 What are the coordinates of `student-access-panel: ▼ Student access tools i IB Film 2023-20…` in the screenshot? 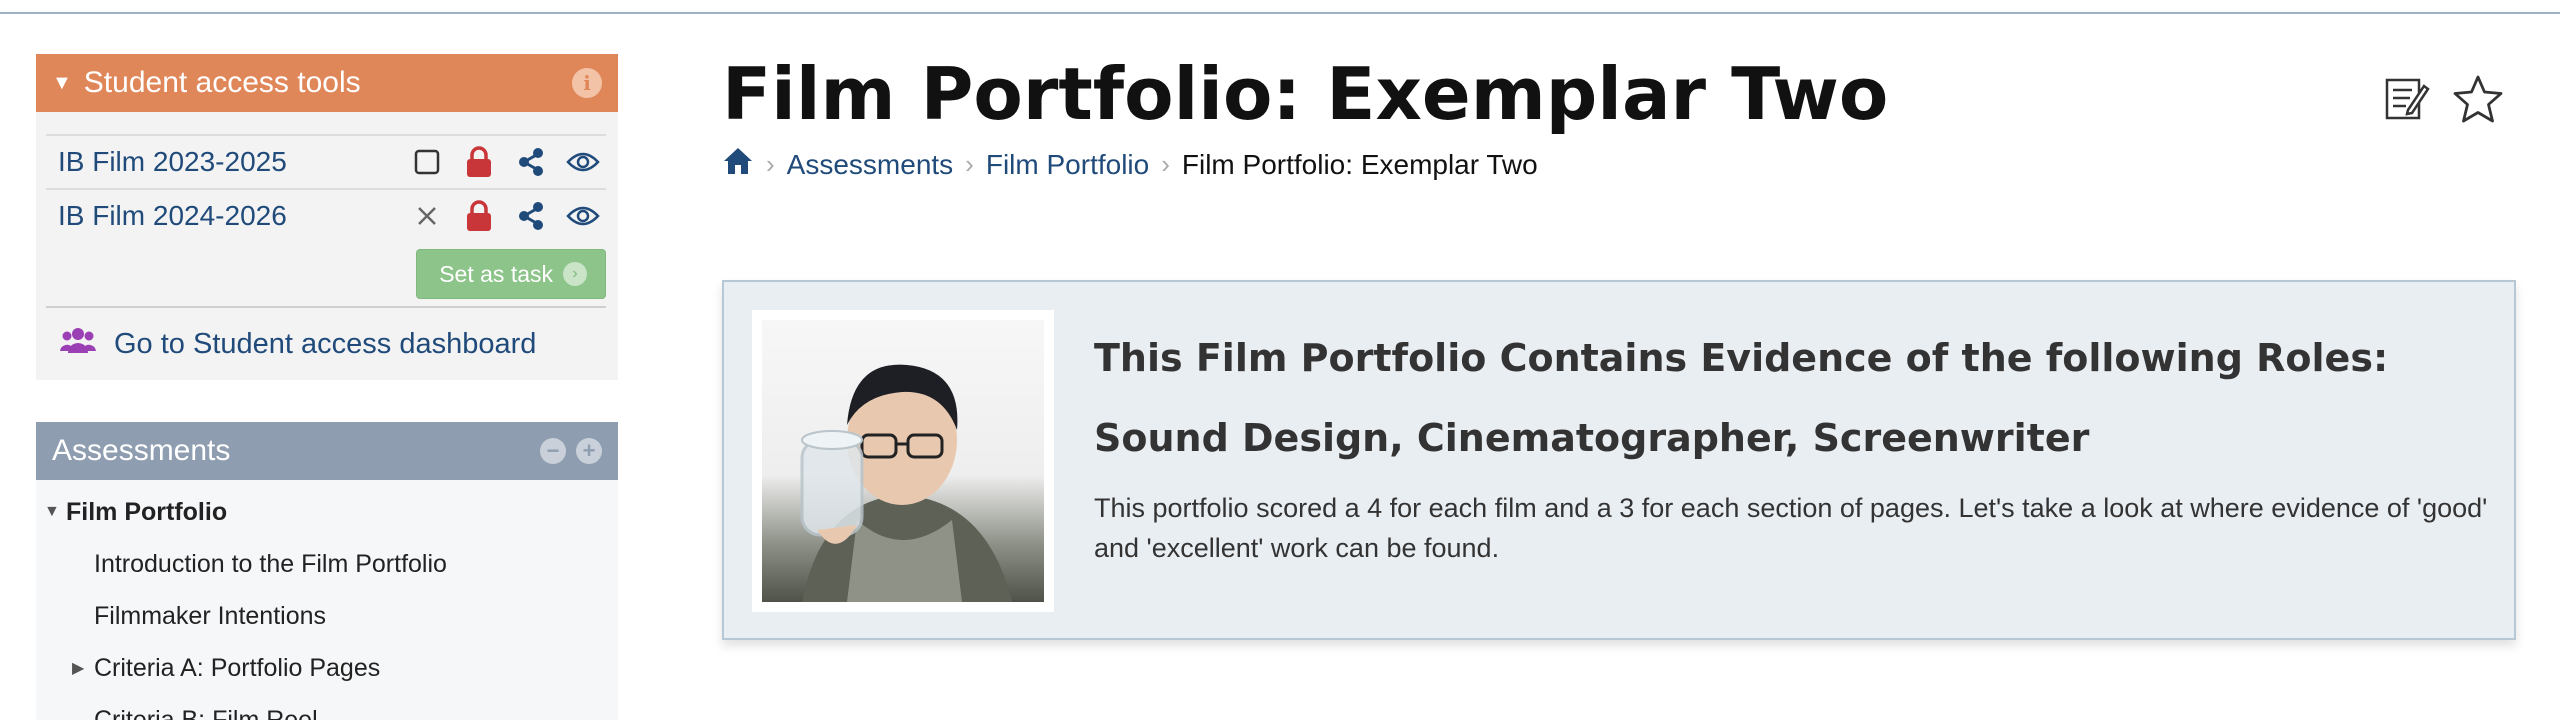 It's located at (327, 217).